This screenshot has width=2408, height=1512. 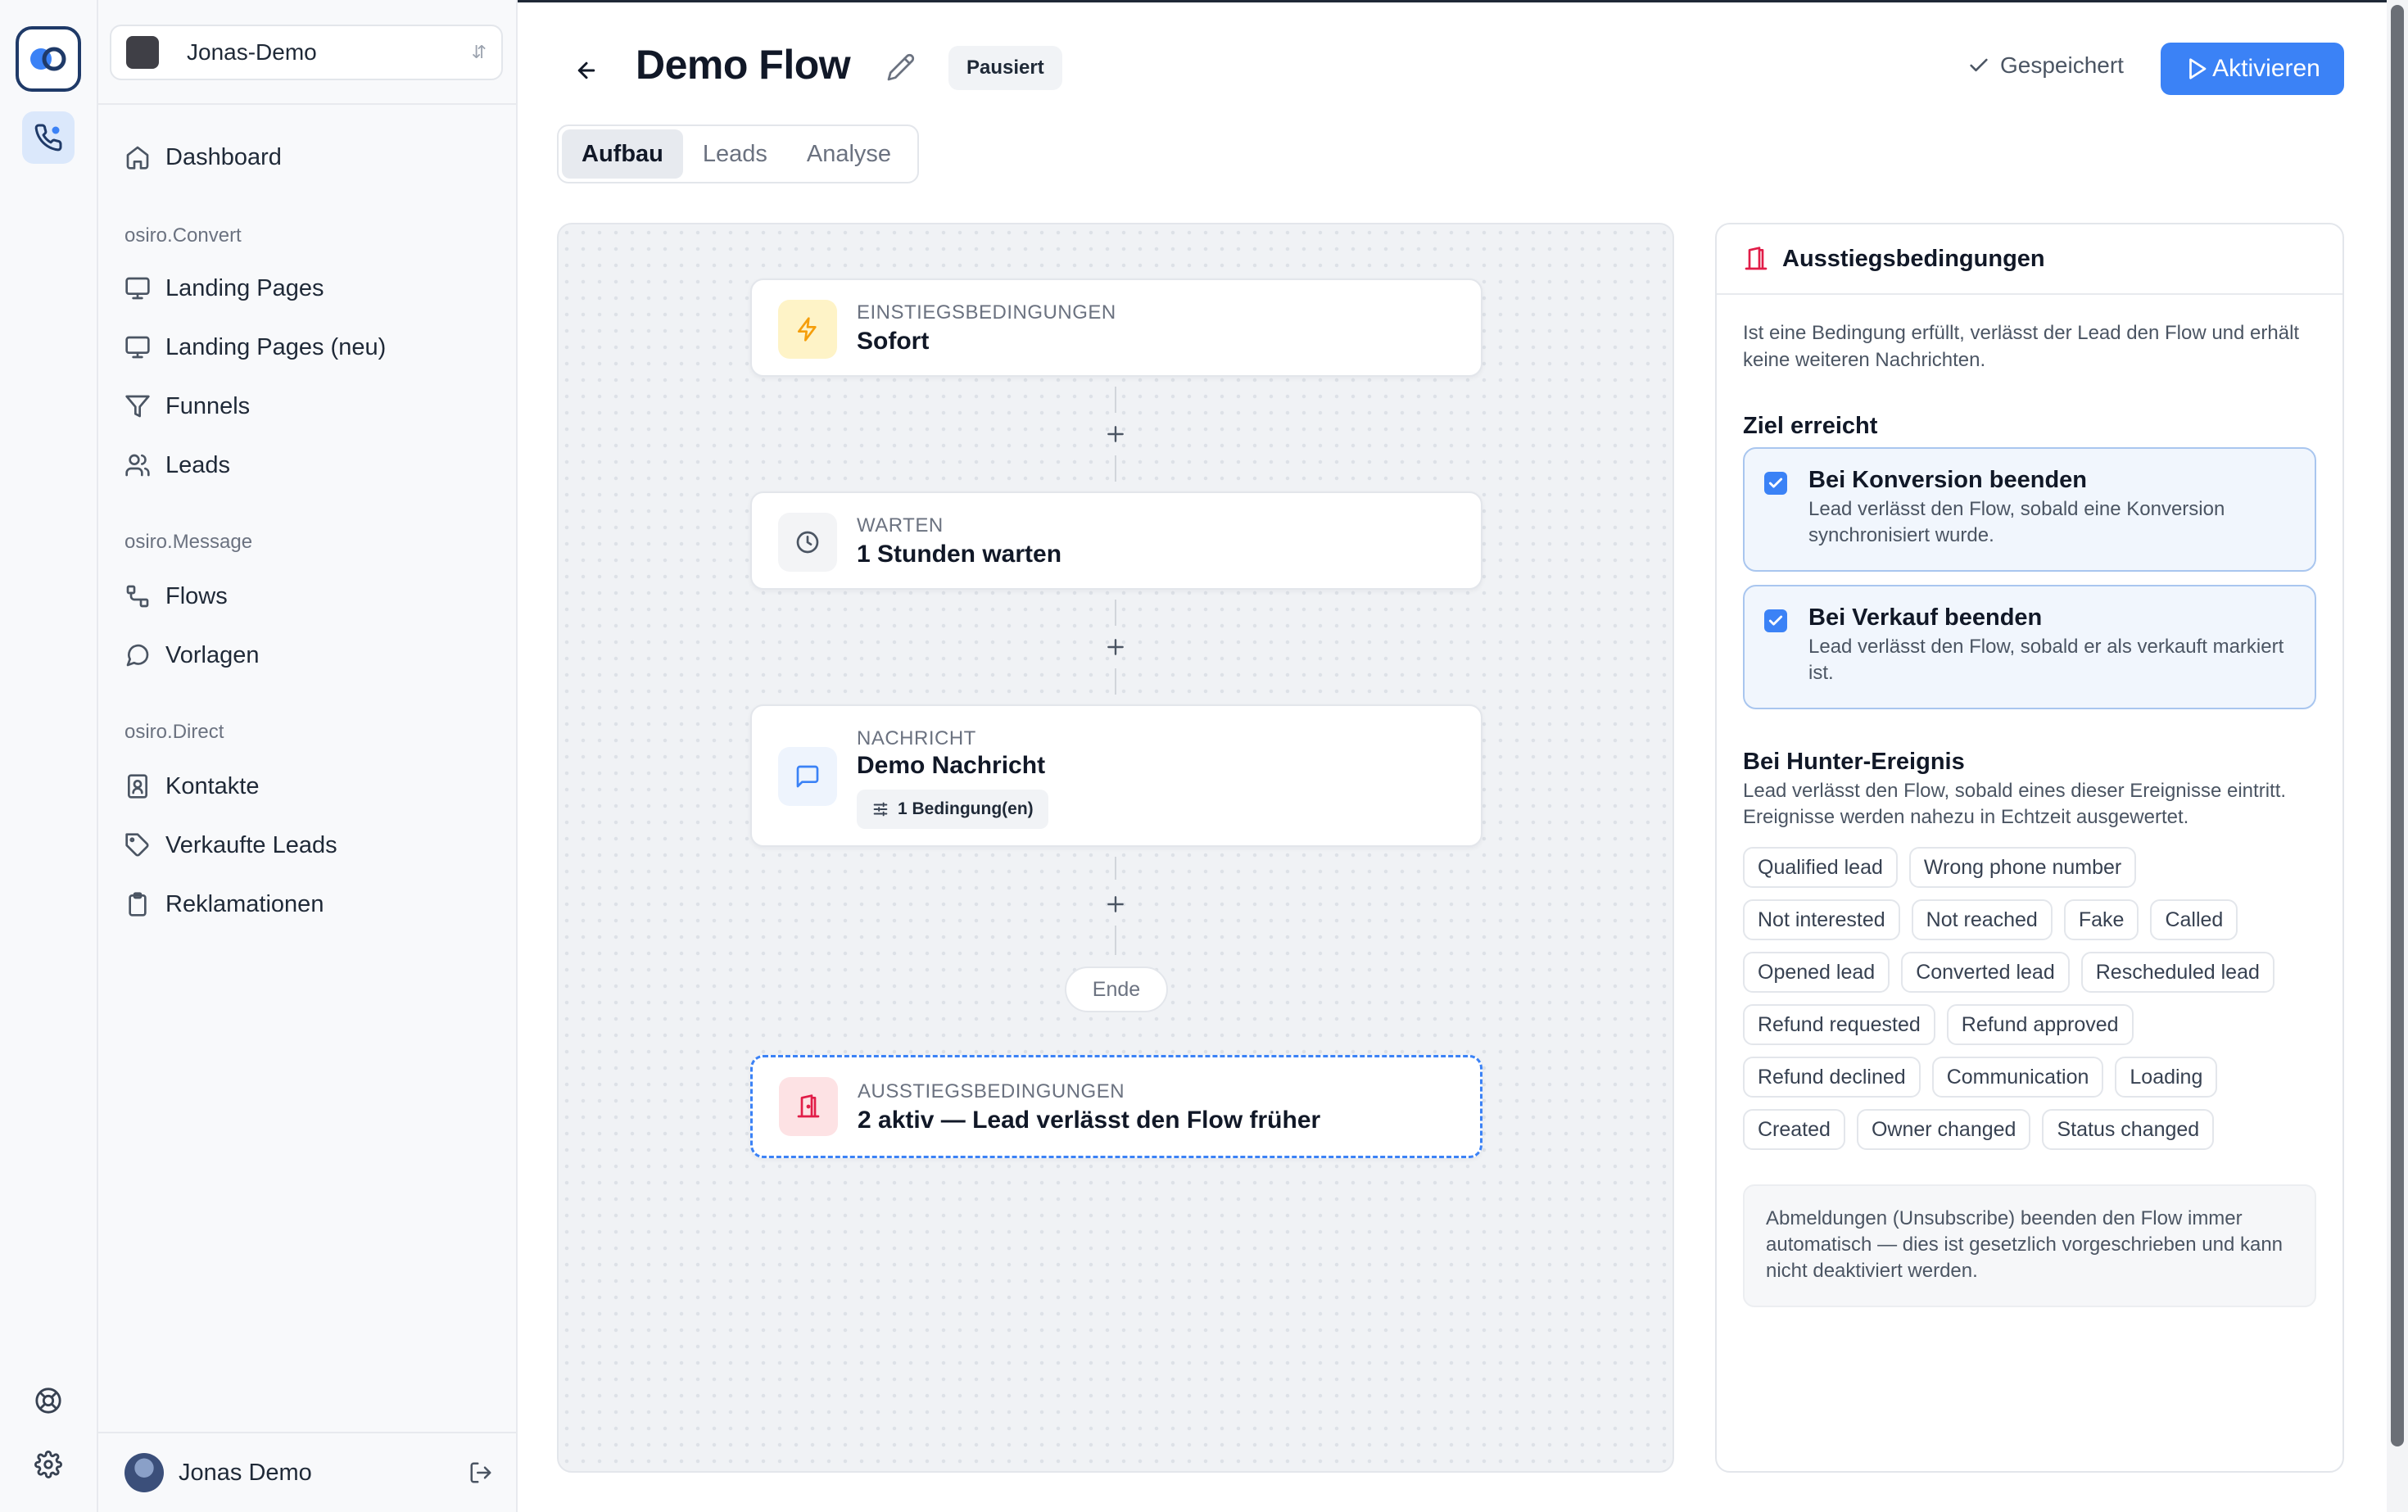 I want to click on workspace-switcher: Jonas-Demo ⇵, so click(x=306, y=53).